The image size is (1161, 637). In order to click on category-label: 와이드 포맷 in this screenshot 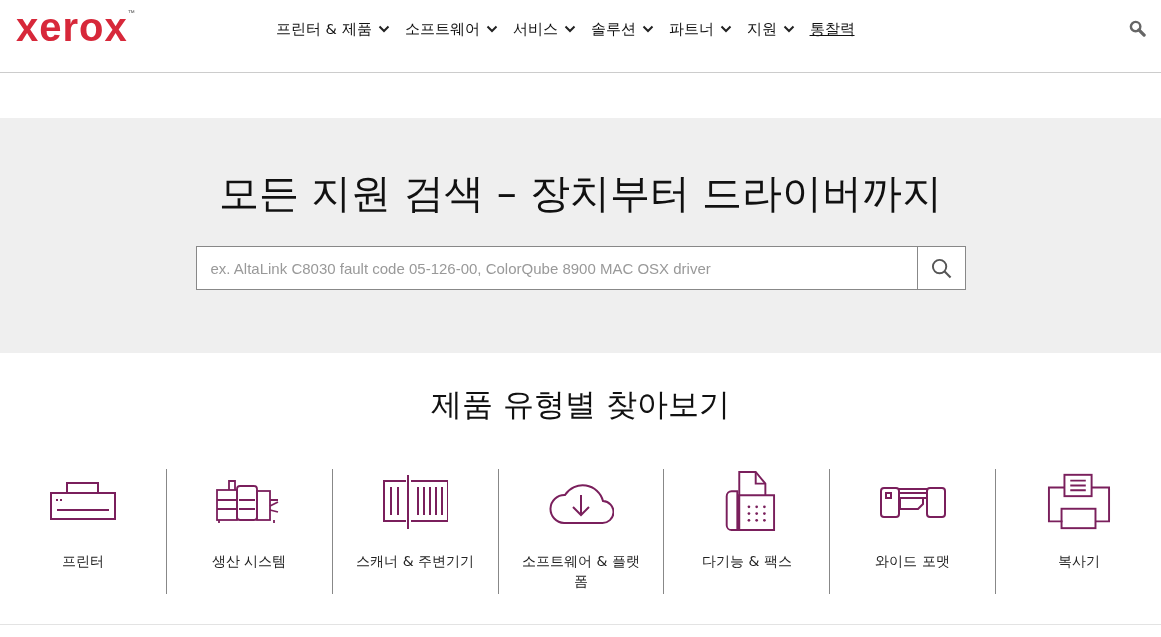, I will do `click(912, 561)`.